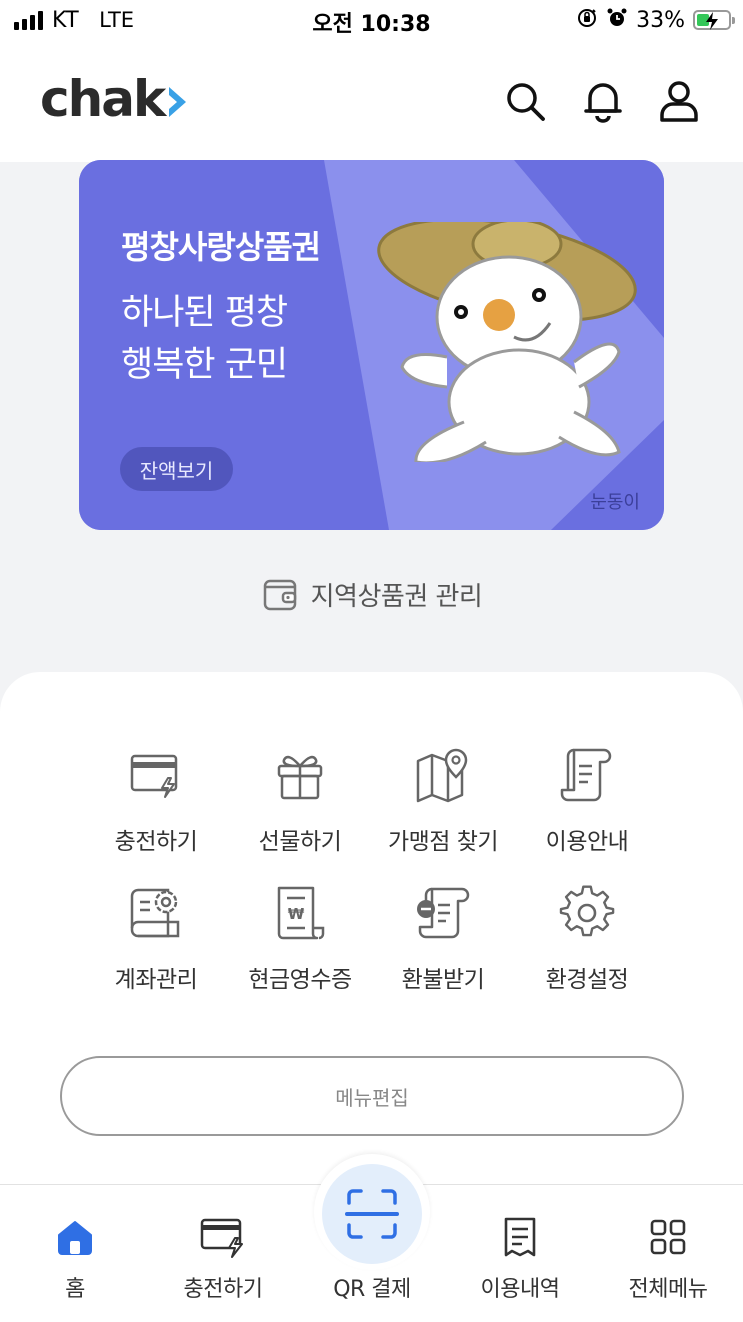 Image resolution: width=743 pixels, height=1322 pixels. Describe the element at coordinates (371, 20) in the screenshot. I see `status-bar: KT LTE 오전 10:38 33%` at that location.